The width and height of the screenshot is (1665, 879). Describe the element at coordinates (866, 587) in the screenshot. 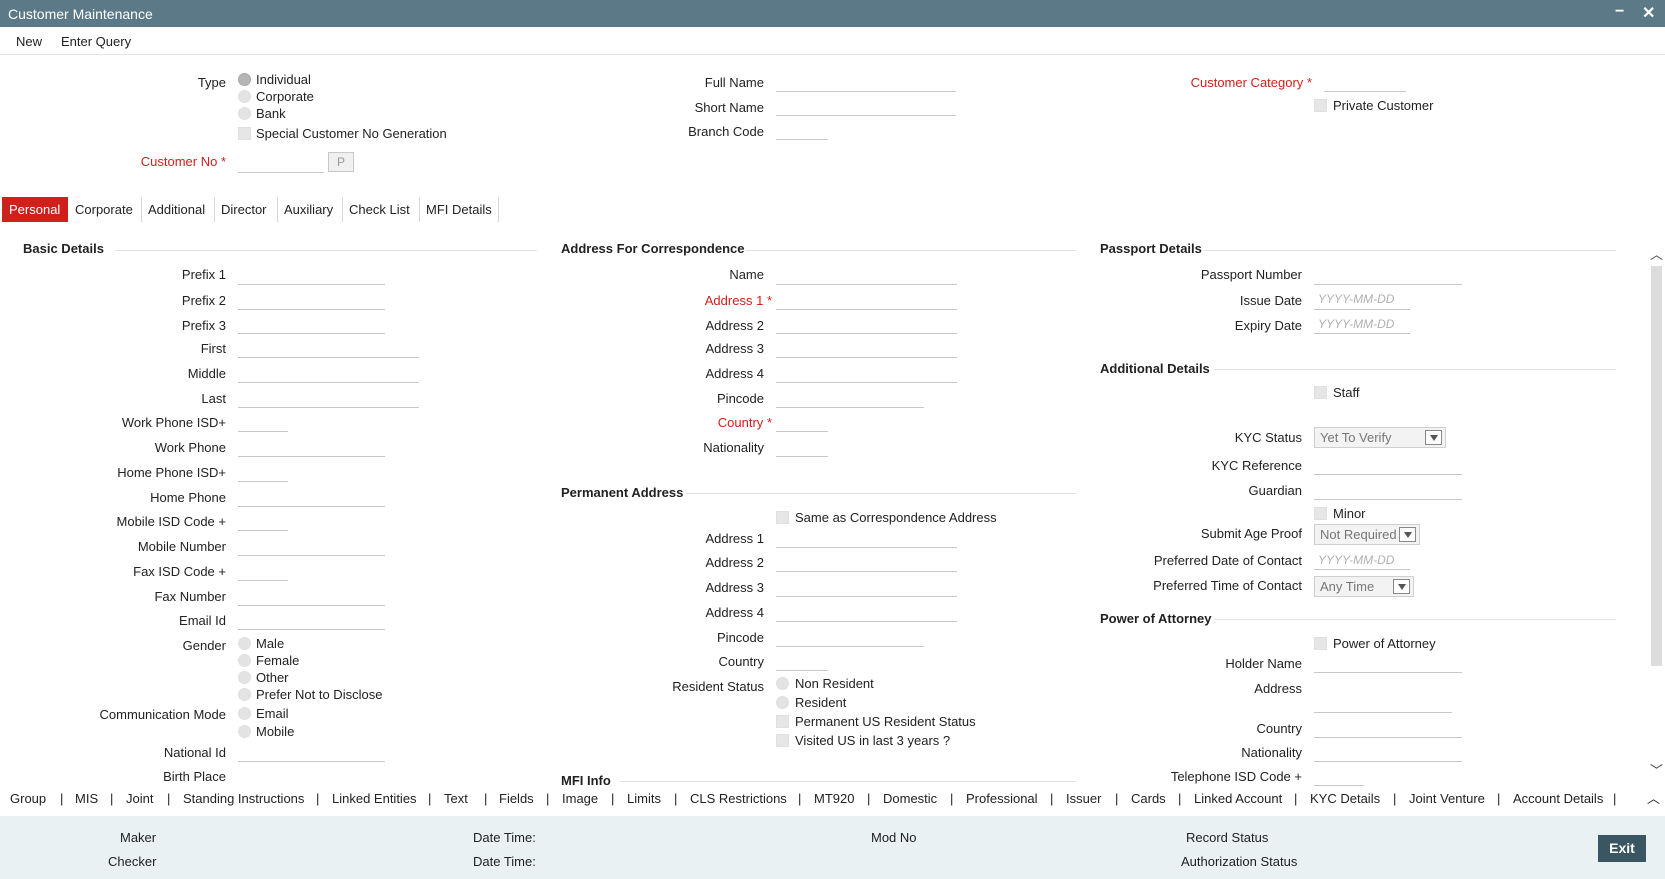

I see `perm-address3-input` at that location.